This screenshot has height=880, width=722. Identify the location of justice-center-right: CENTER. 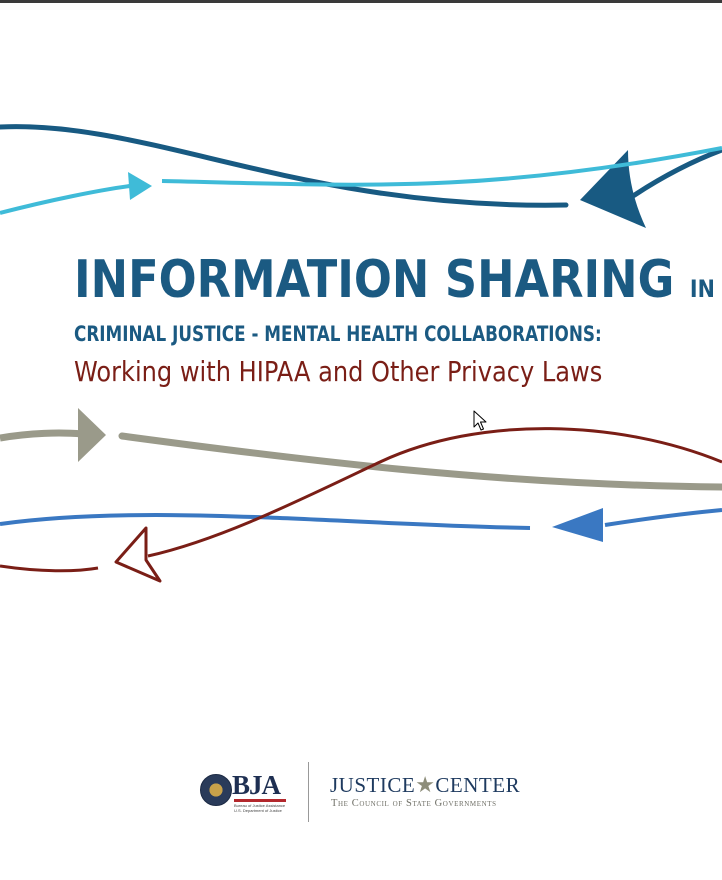
(478, 785).